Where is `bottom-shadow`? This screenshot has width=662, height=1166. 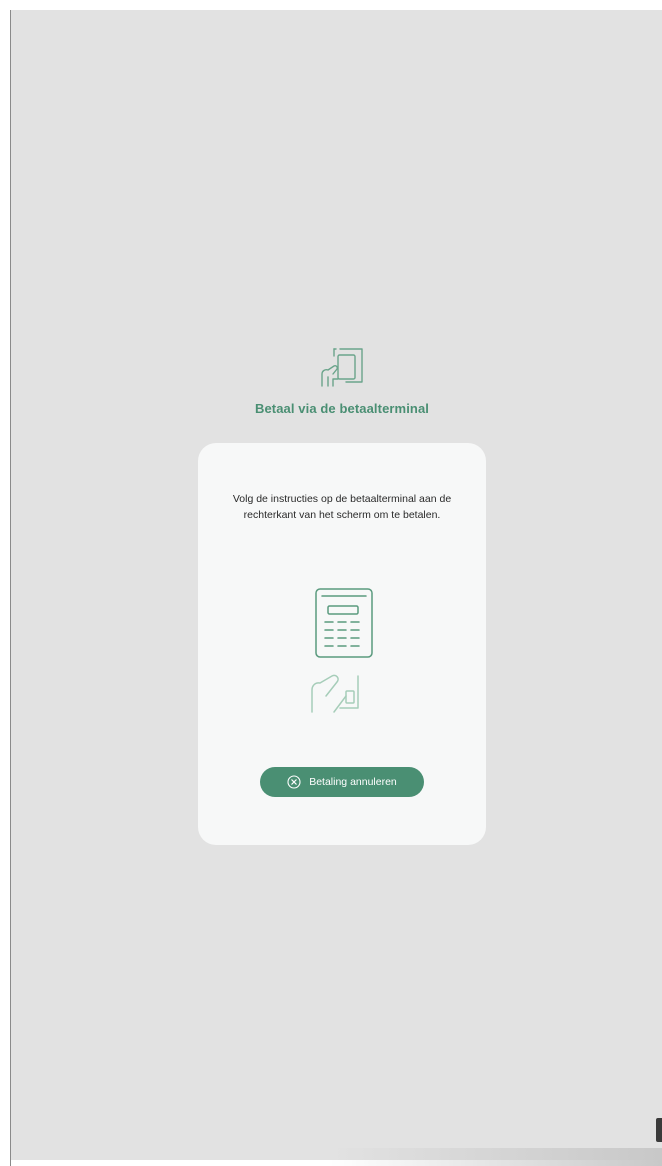 bottom-shadow is located at coordinates (496, 1157).